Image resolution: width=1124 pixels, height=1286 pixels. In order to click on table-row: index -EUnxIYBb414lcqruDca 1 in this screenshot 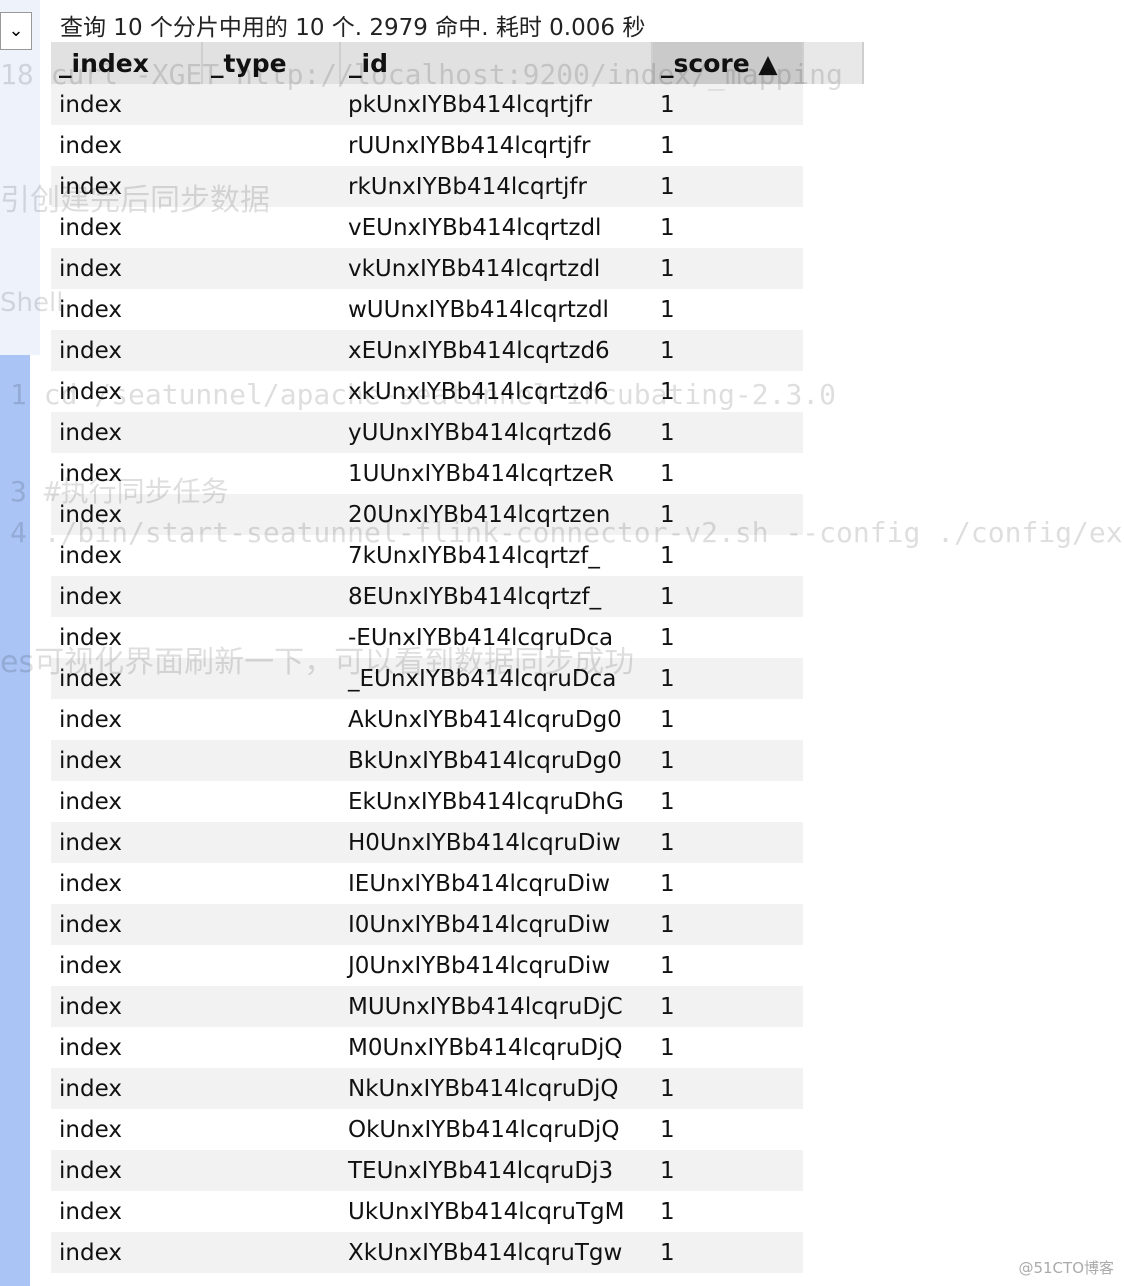, I will do `click(457, 637)`.